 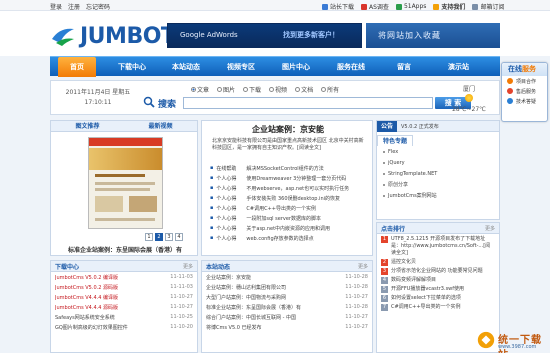 I want to click on table-row: 3 分项省示范化企业网站的 功能要常见问题, so click(x=438, y=270).